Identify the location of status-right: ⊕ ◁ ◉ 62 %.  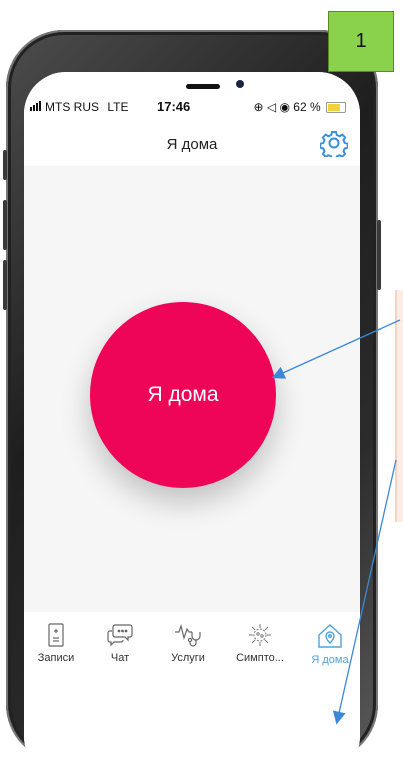
(300, 107).